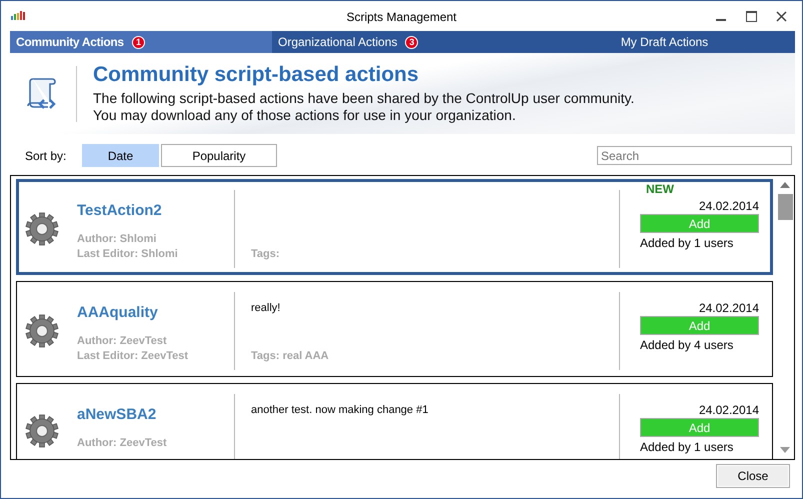  Describe the element at coordinates (687, 345) in the screenshot. I see `added-by-text: Added by 4 users` at that location.